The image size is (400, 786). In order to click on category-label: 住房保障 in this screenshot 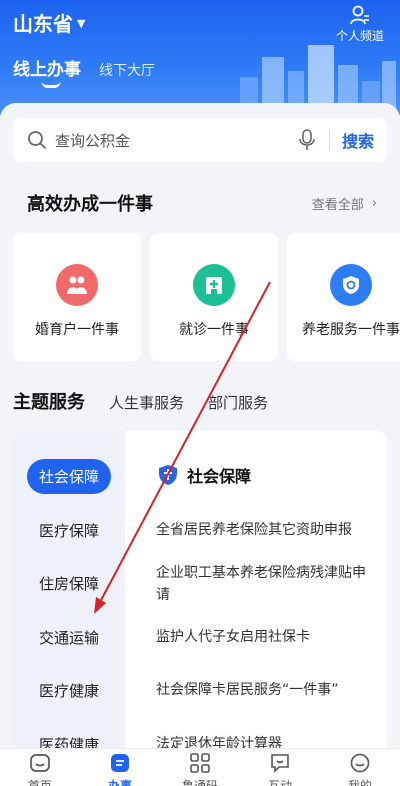, I will do `click(68, 583)`.